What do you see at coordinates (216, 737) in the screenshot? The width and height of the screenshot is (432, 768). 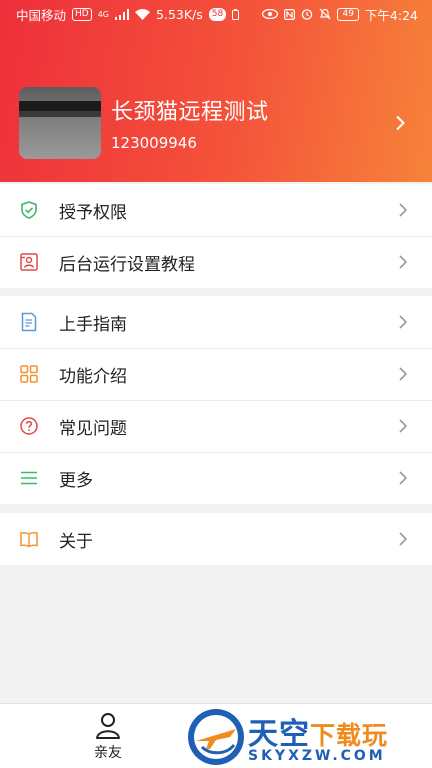 I see `watermark-logo-icon` at bounding box center [216, 737].